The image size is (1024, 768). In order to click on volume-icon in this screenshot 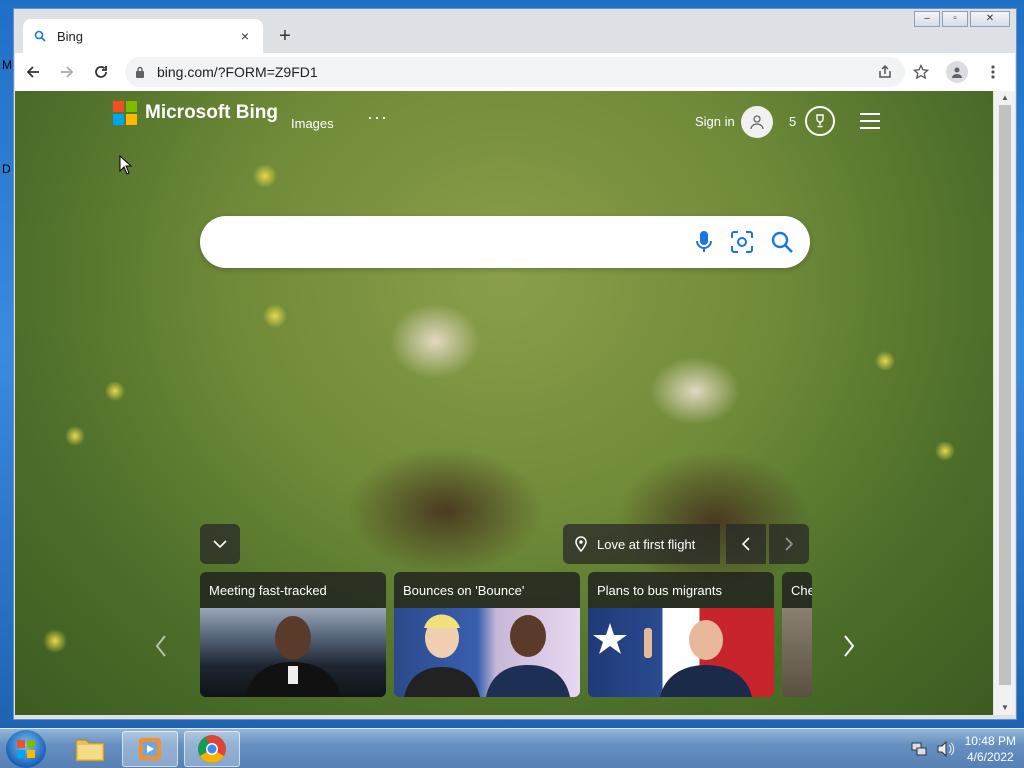, I will do `click(946, 749)`.